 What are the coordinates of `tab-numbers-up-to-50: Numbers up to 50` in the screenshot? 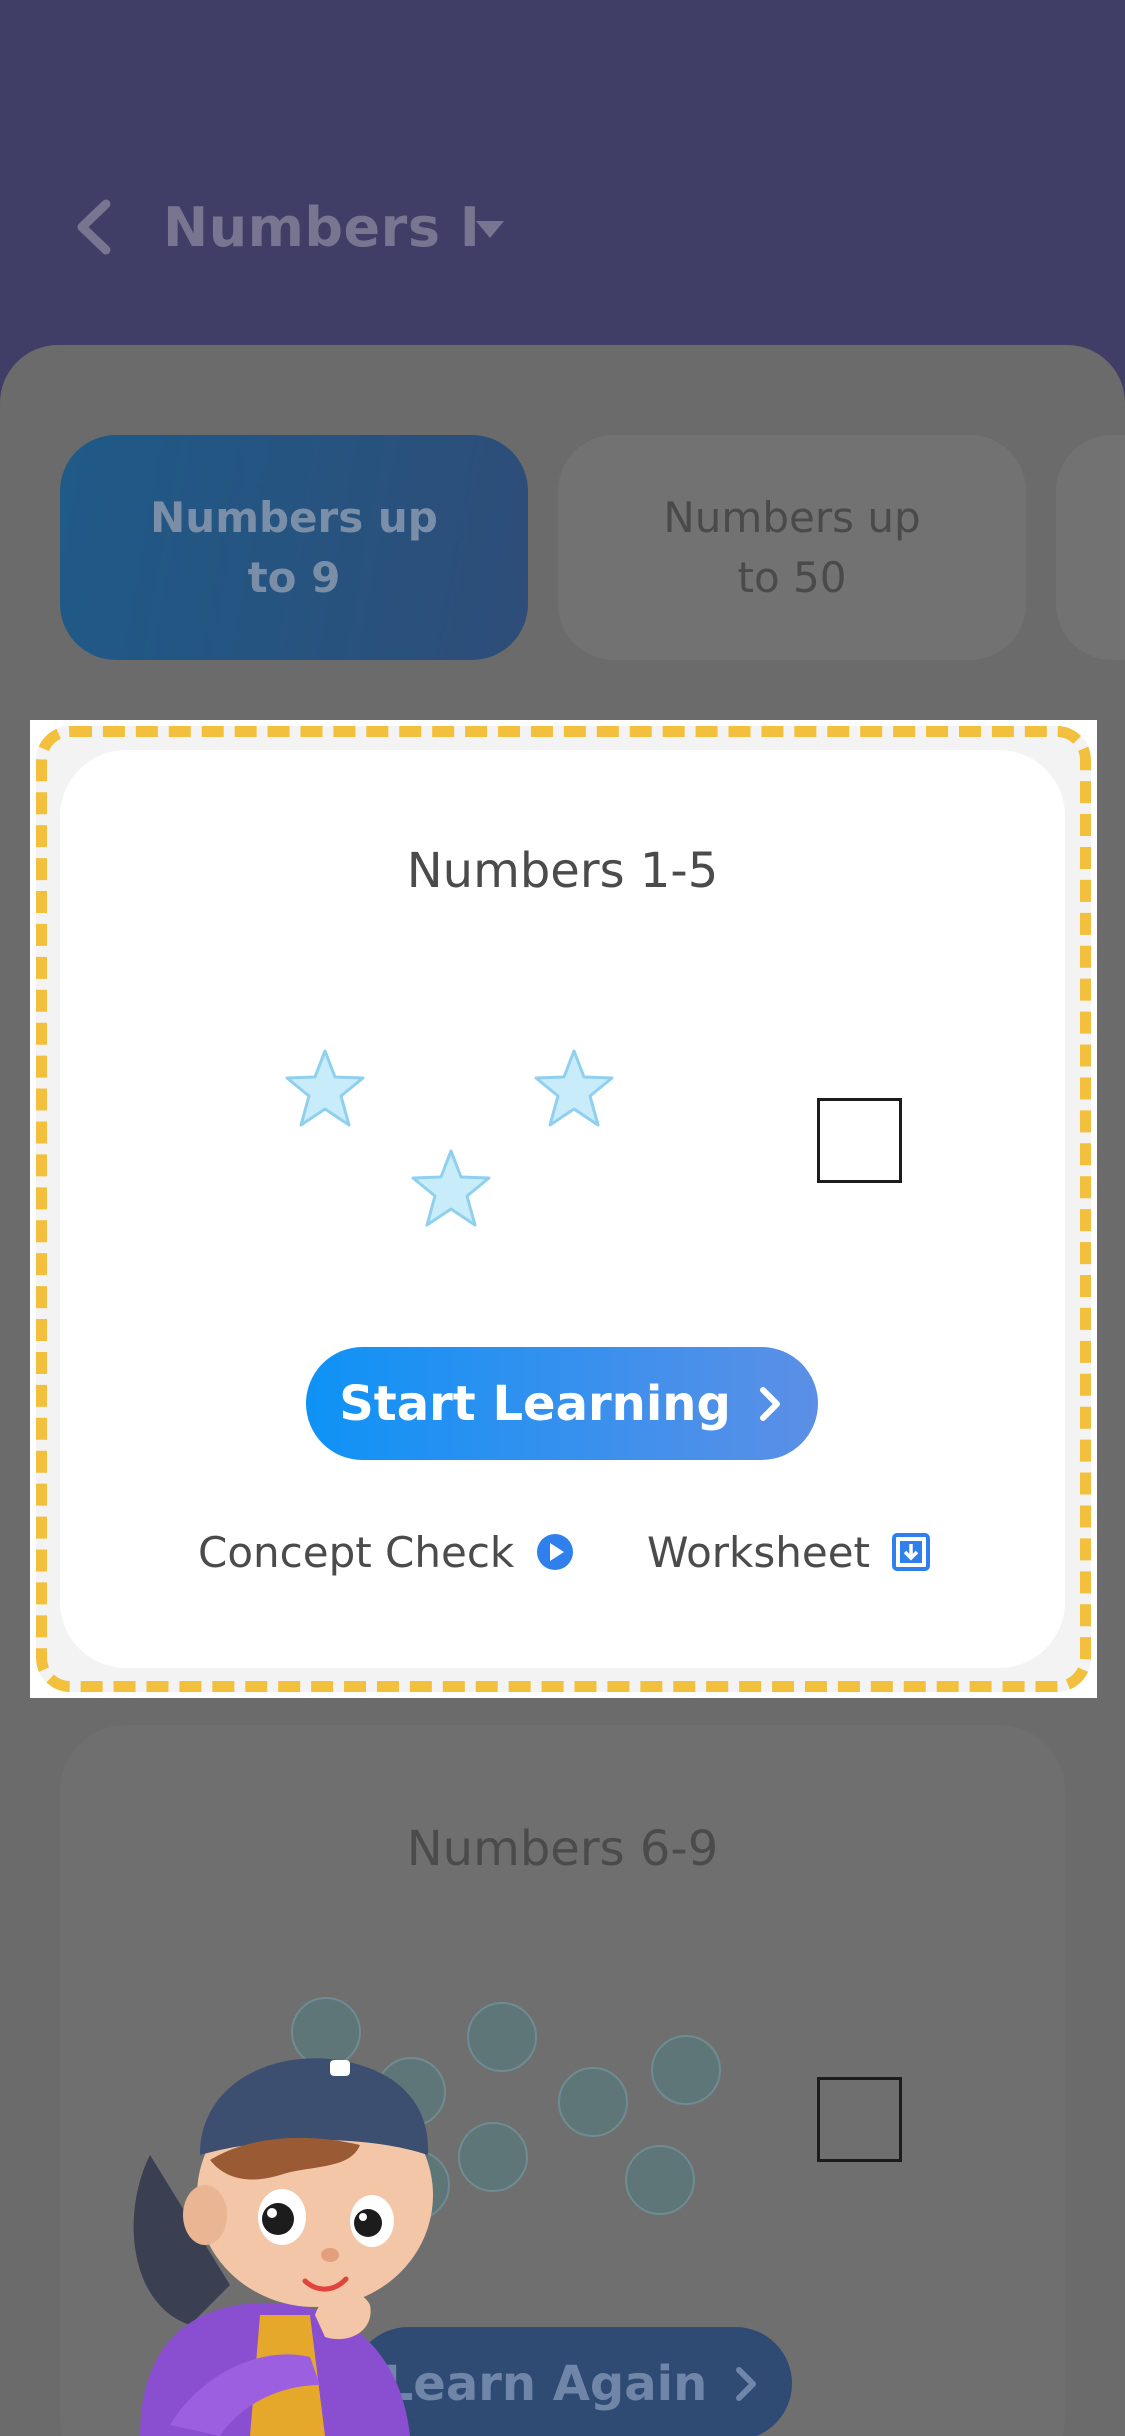 It's located at (792, 547).